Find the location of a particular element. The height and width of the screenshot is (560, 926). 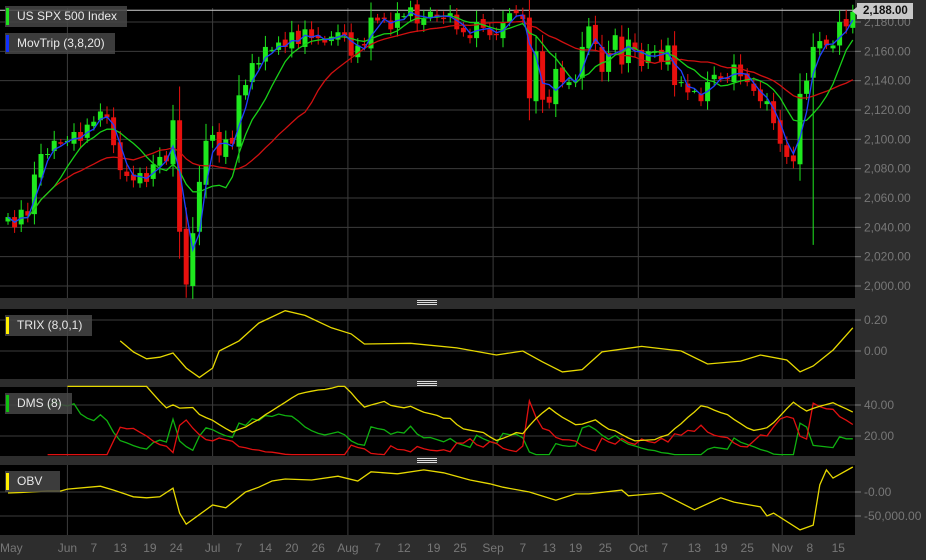

dms-plus-di-line is located at coordinates (450, 428).